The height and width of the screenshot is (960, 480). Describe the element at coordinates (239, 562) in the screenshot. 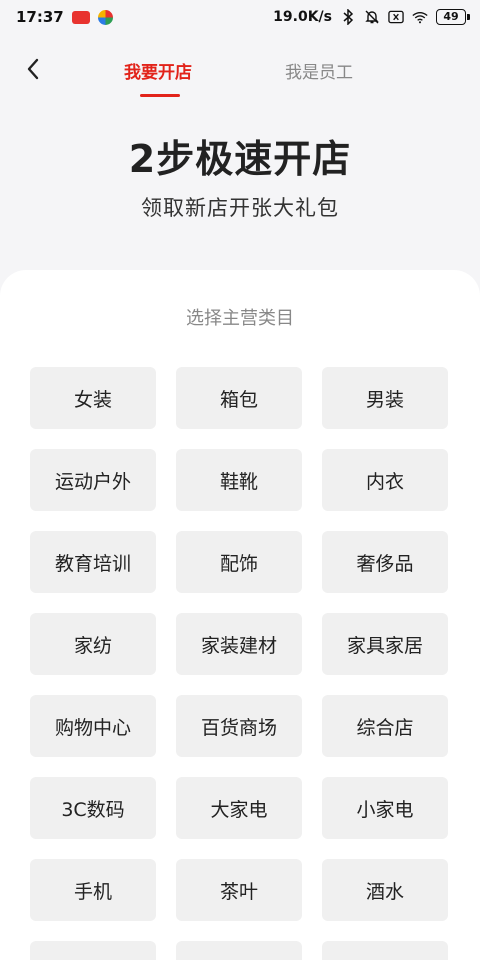

I see `category-button: 配饰` at that location.